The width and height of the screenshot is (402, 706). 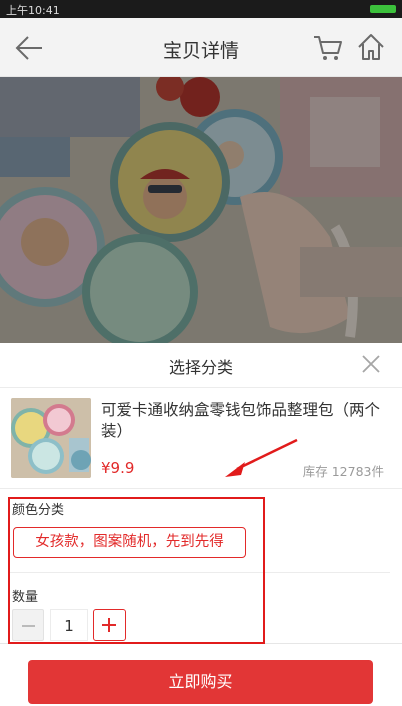 What do you see at coordinates (118, 468) in the screenshot?
I see `product-price: ¥9.9` at bounding box center [118, 468].